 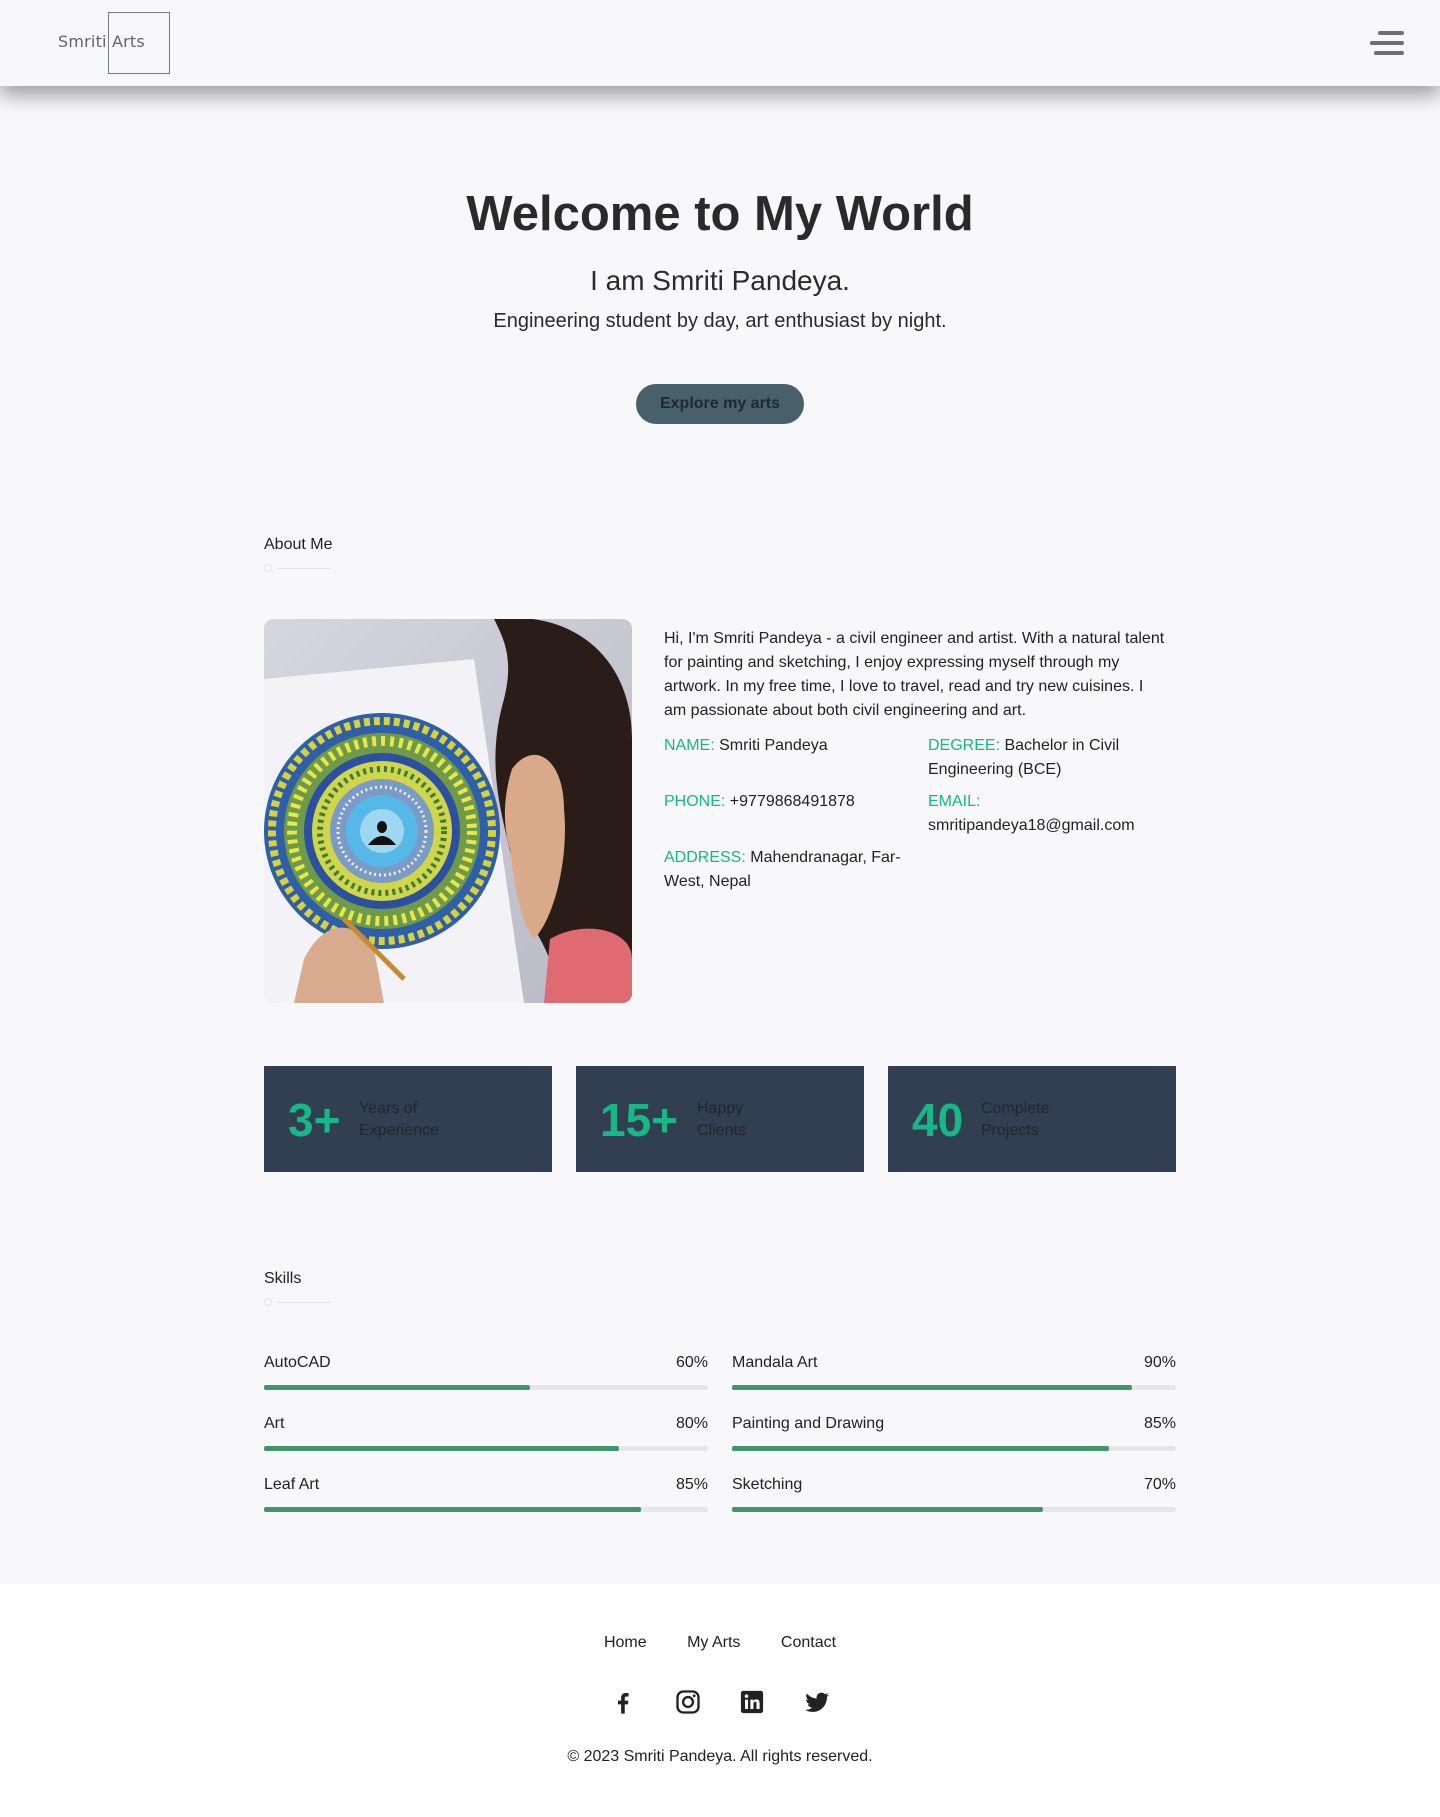 What do you see at coordinates (720, 1704) in the screenshot?
I see `social-links` at bounding box center [720, 1704].